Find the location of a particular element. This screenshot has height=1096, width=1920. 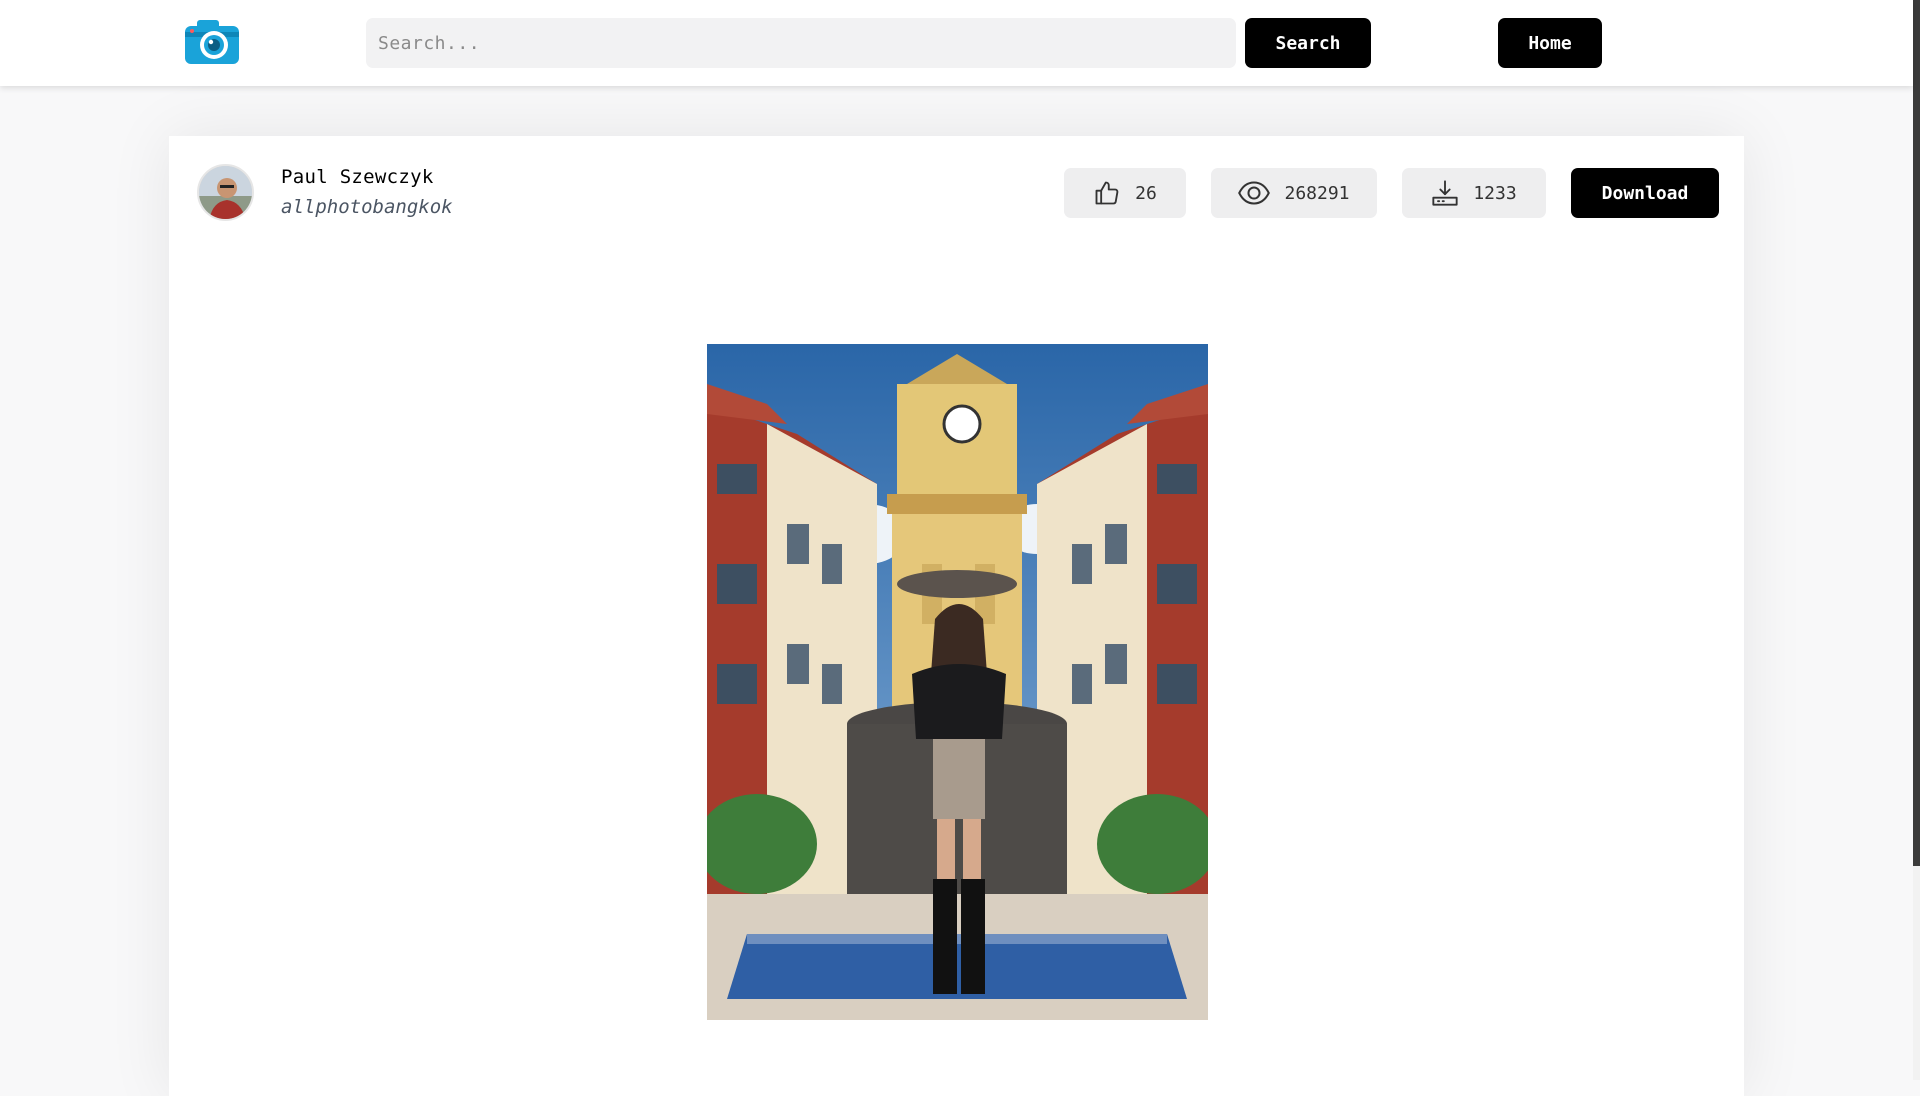

eye-icon is located at coordinates (1254, 193).